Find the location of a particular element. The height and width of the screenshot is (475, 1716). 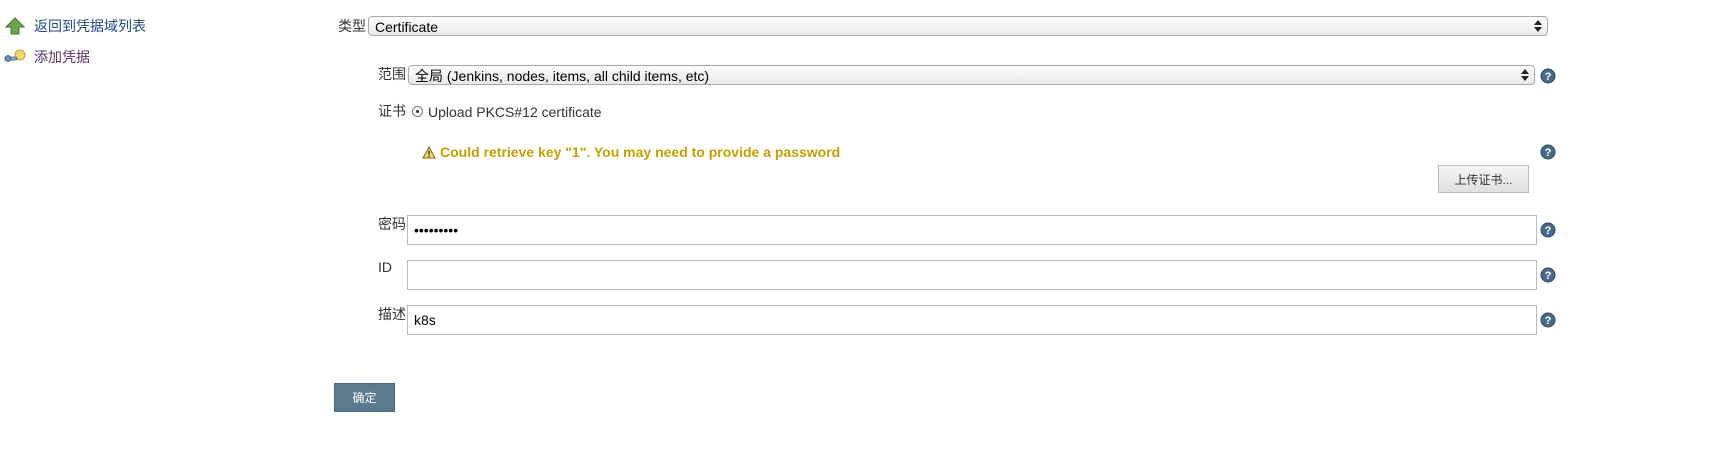

key-icon is located at coordinates (15, 57).